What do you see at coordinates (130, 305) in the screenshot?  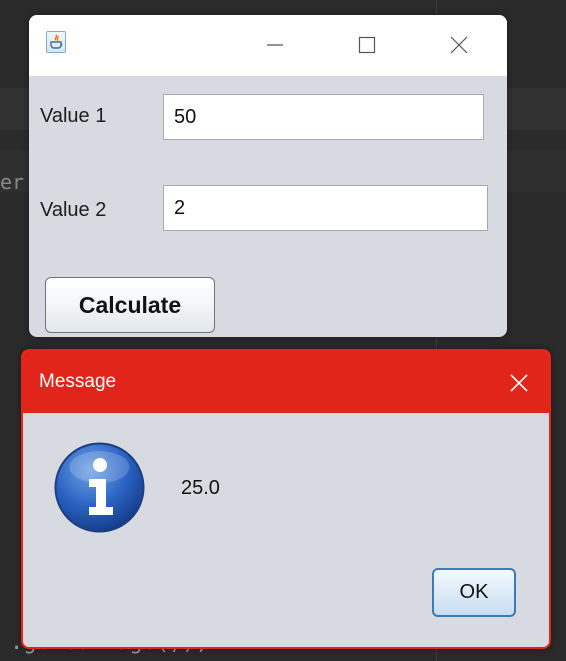 I see `calculate-button: Calculate` at bounding box center [130, 305].